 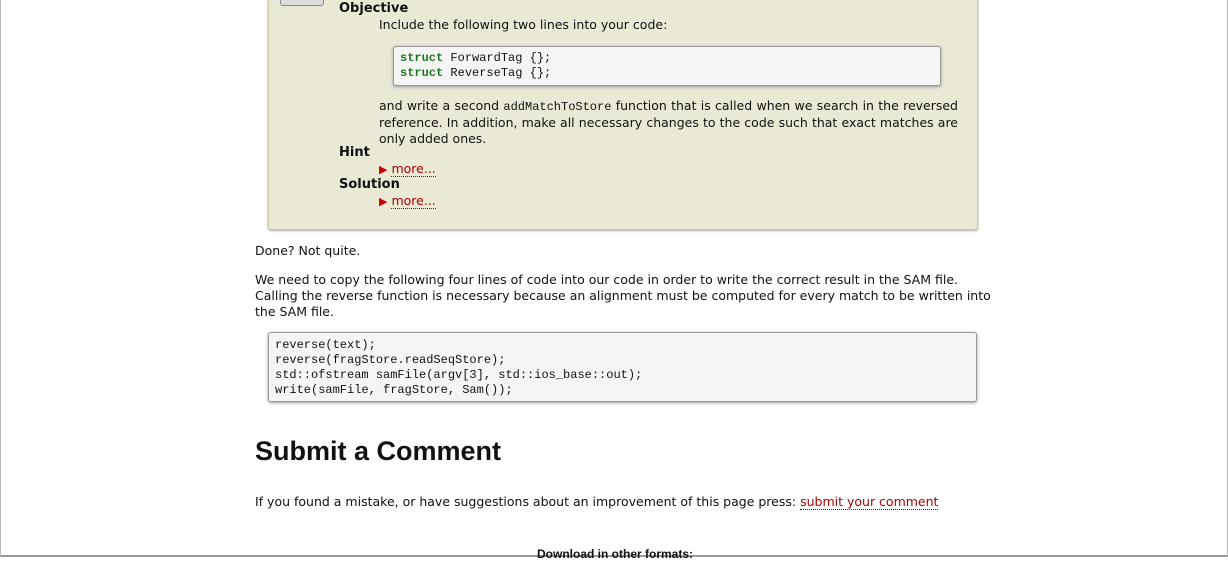 What do you see at coordinates (354, 152) in the screenshot?
I see `hint-label: Hint` at bounding box center [354, 152].